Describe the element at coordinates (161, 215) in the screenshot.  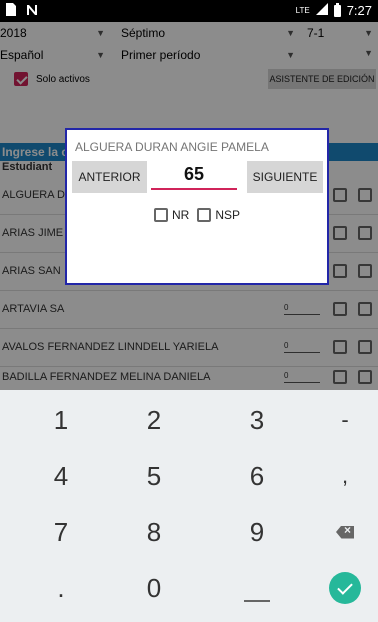
I see `nr-checkbox` at that location.